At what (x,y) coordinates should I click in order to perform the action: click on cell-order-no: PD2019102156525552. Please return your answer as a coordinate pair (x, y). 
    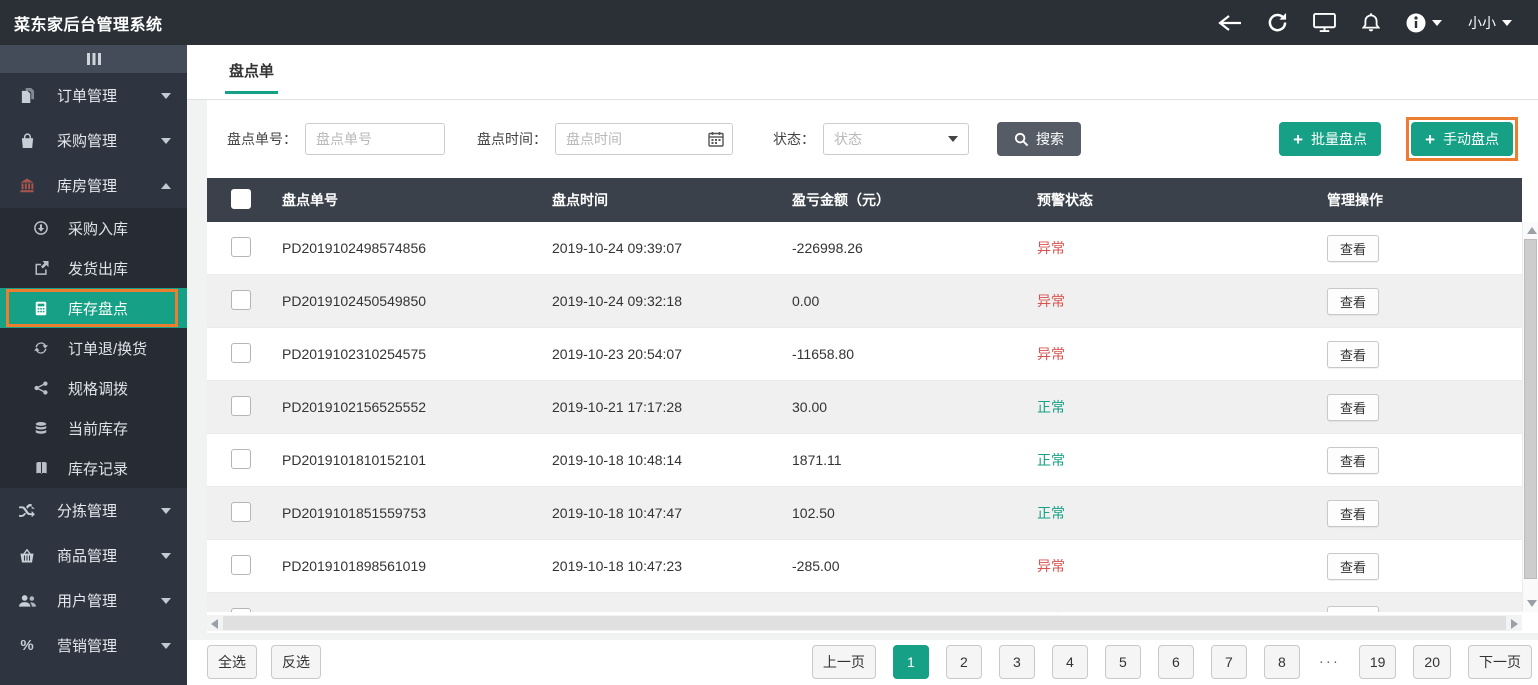
    Looking at the image, I should click on (354, 407).